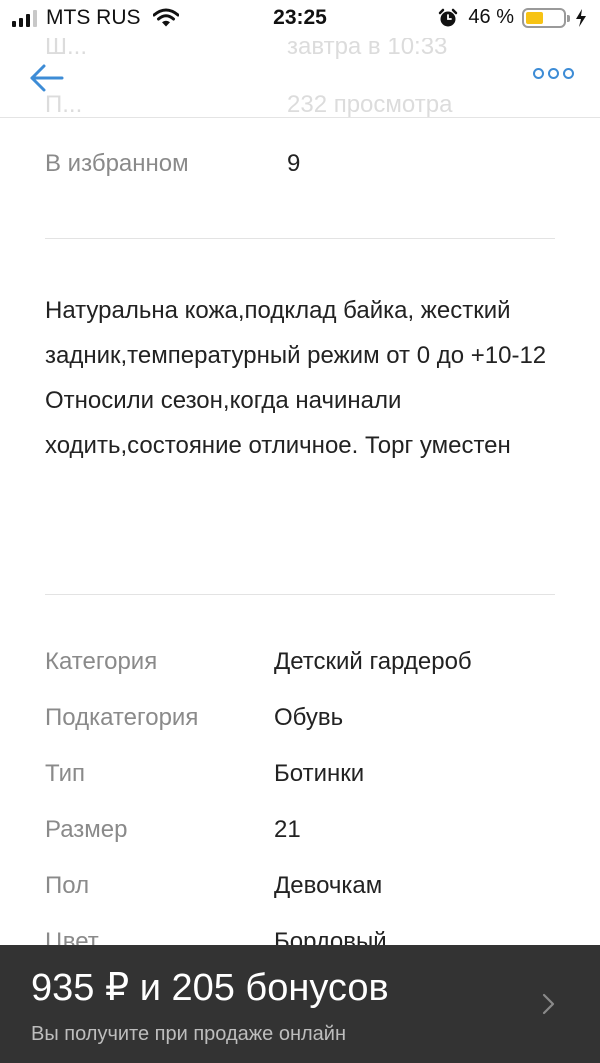  I want to click on attribute-label: Тип, so click(65, 773).